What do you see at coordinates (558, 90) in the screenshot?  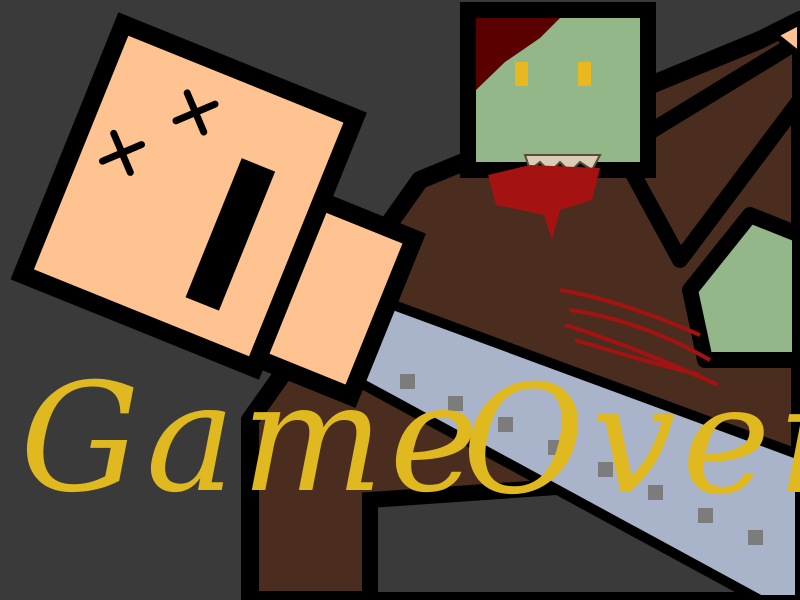 I see `zombie-head-icon` at bounding box center [558, 90].